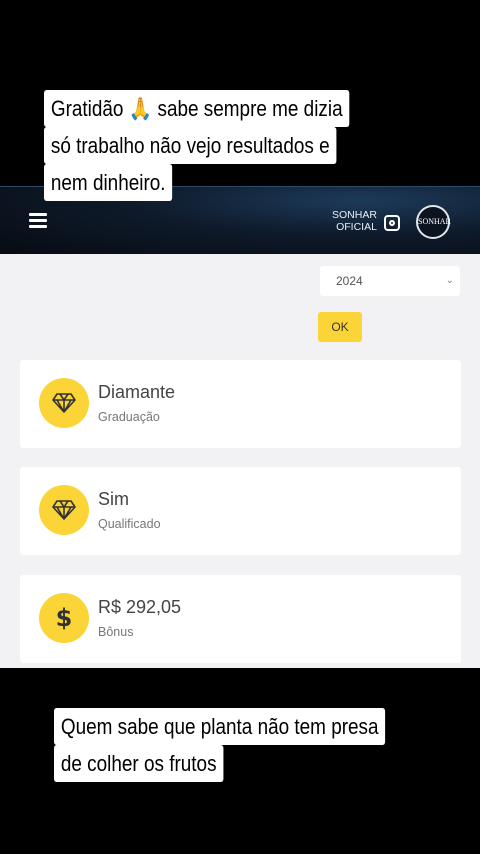  What do you see at coordinates (38, 220) in the screenshot?
I see `menu-icon` at bounding box center [38, 220].